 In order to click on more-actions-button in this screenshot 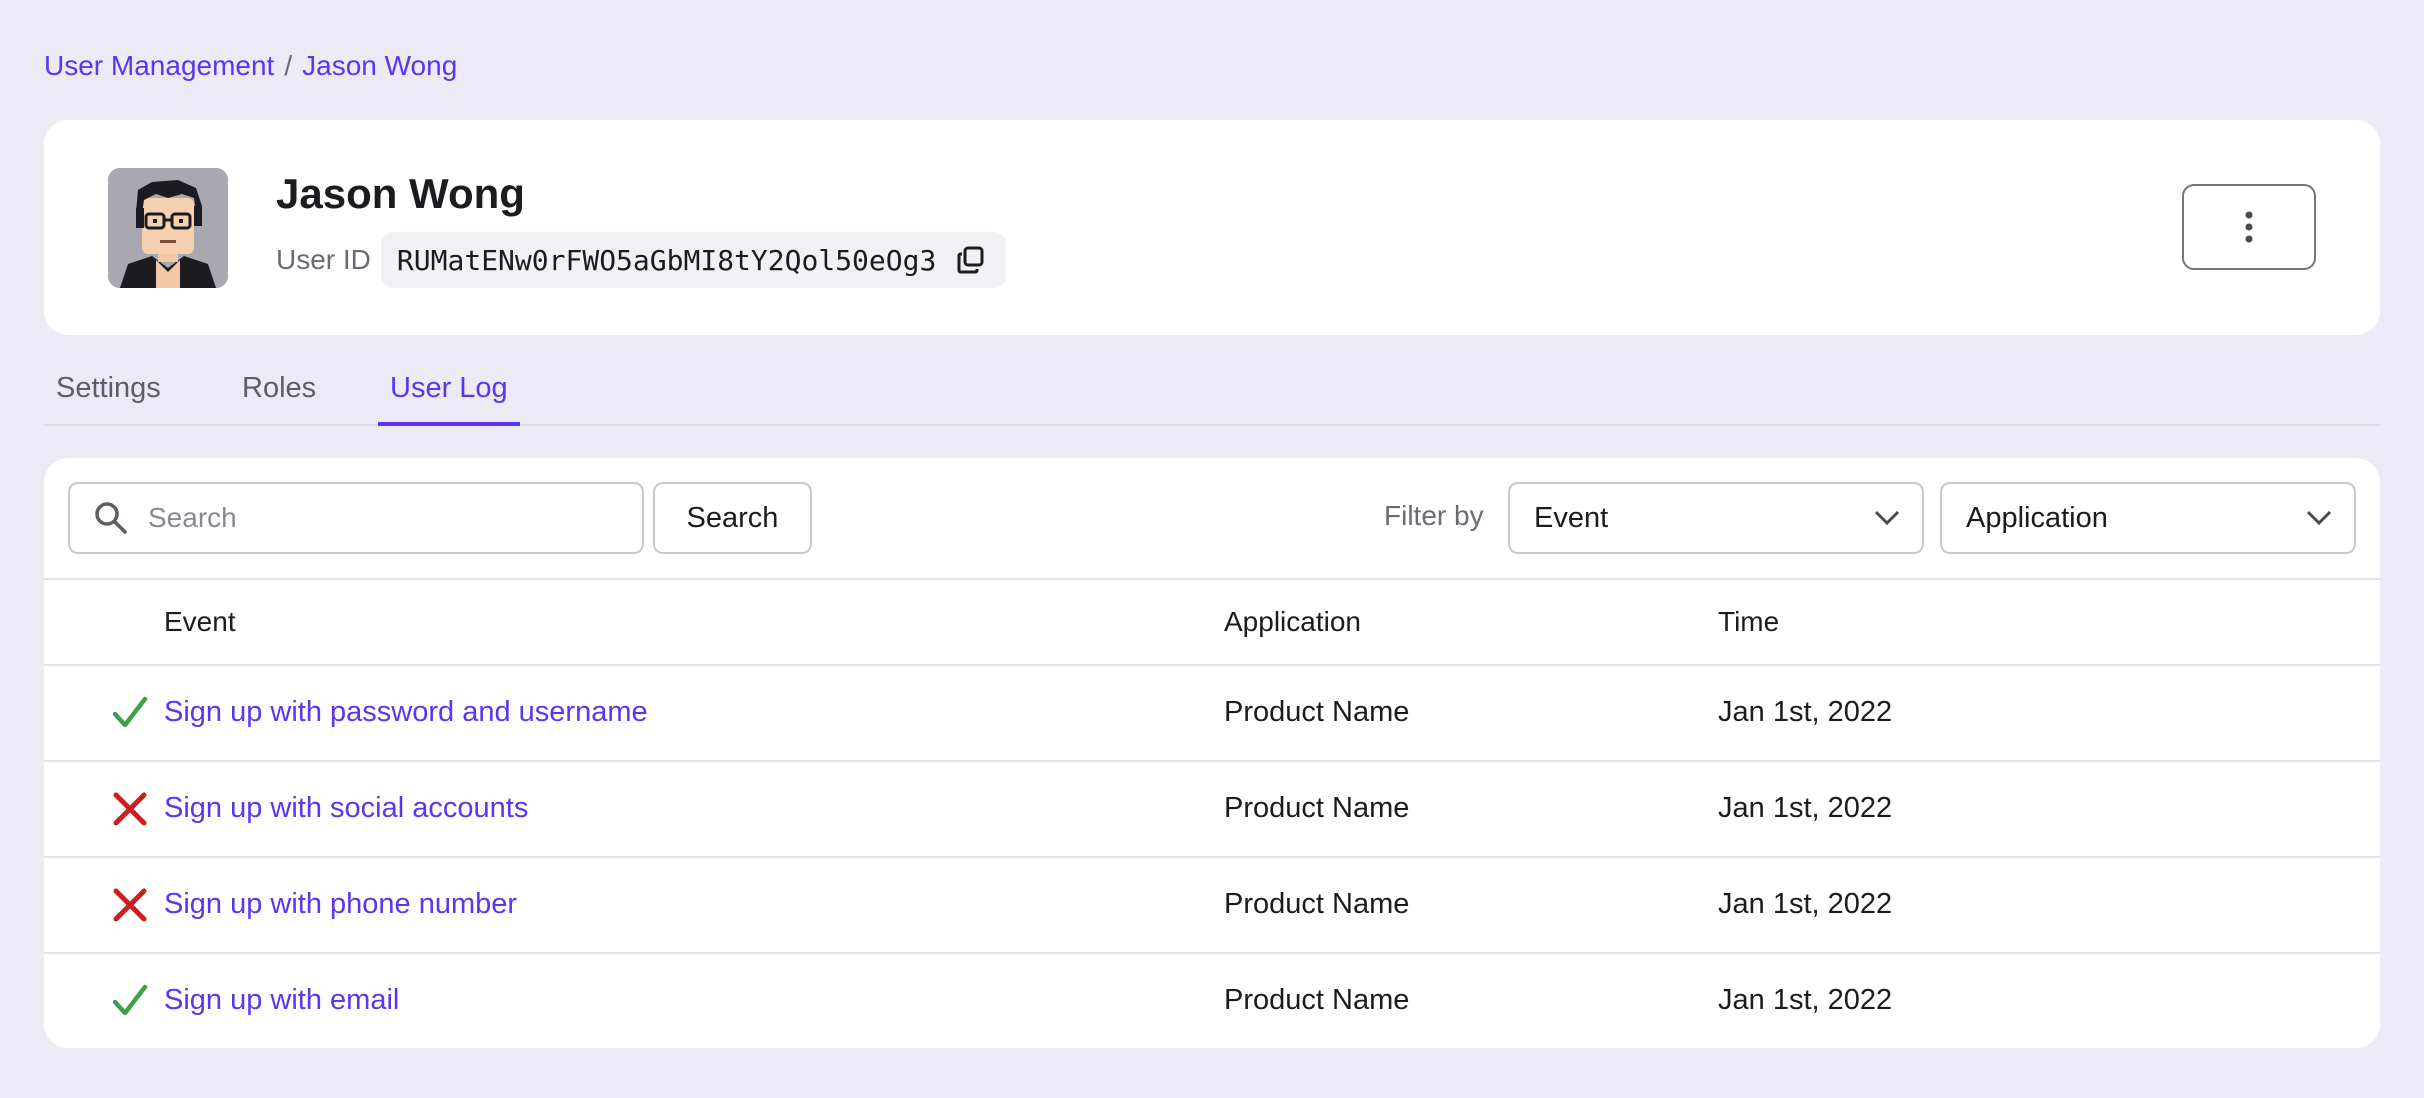, I will do `click(2249, 227)`.